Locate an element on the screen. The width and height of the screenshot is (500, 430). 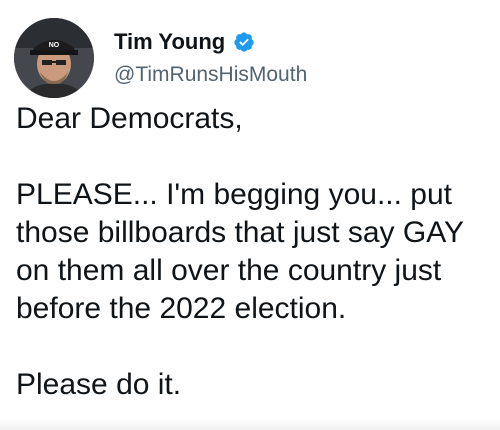
author-identity: Tim Young @TimRunsHisMouth is located at coordinates (210, 58).